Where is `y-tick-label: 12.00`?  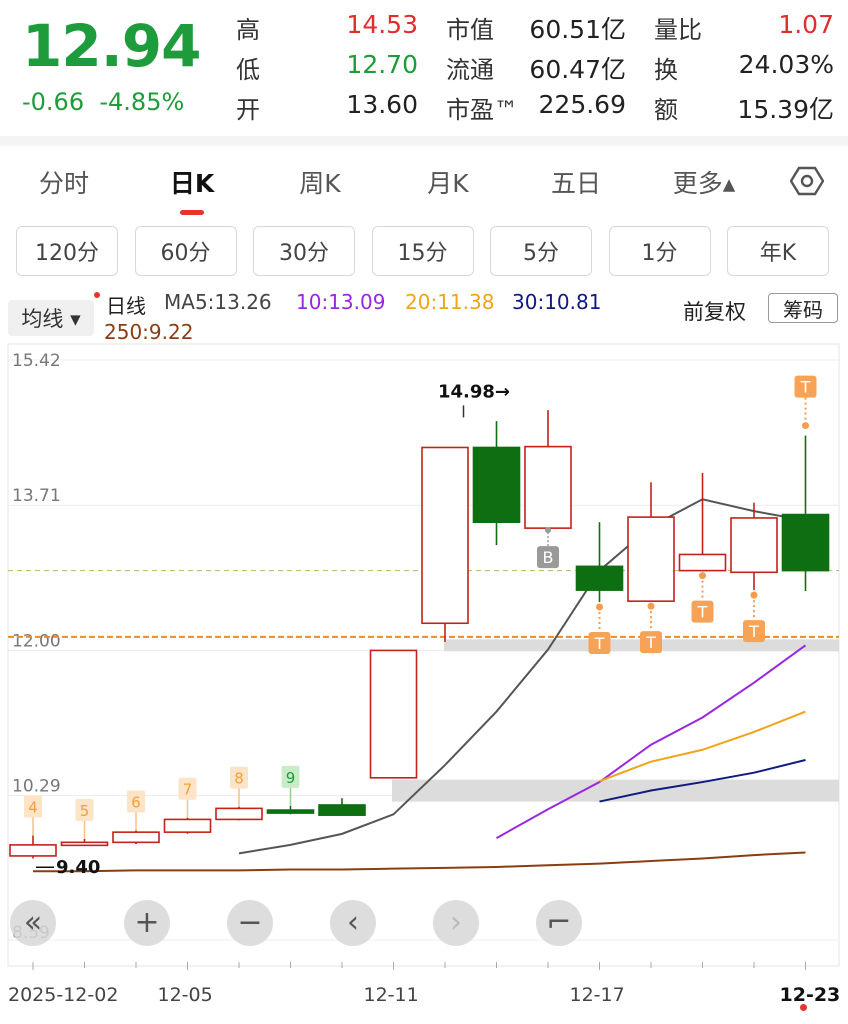 y-tick-label: 12.00 is located at coordinates (36, 641).